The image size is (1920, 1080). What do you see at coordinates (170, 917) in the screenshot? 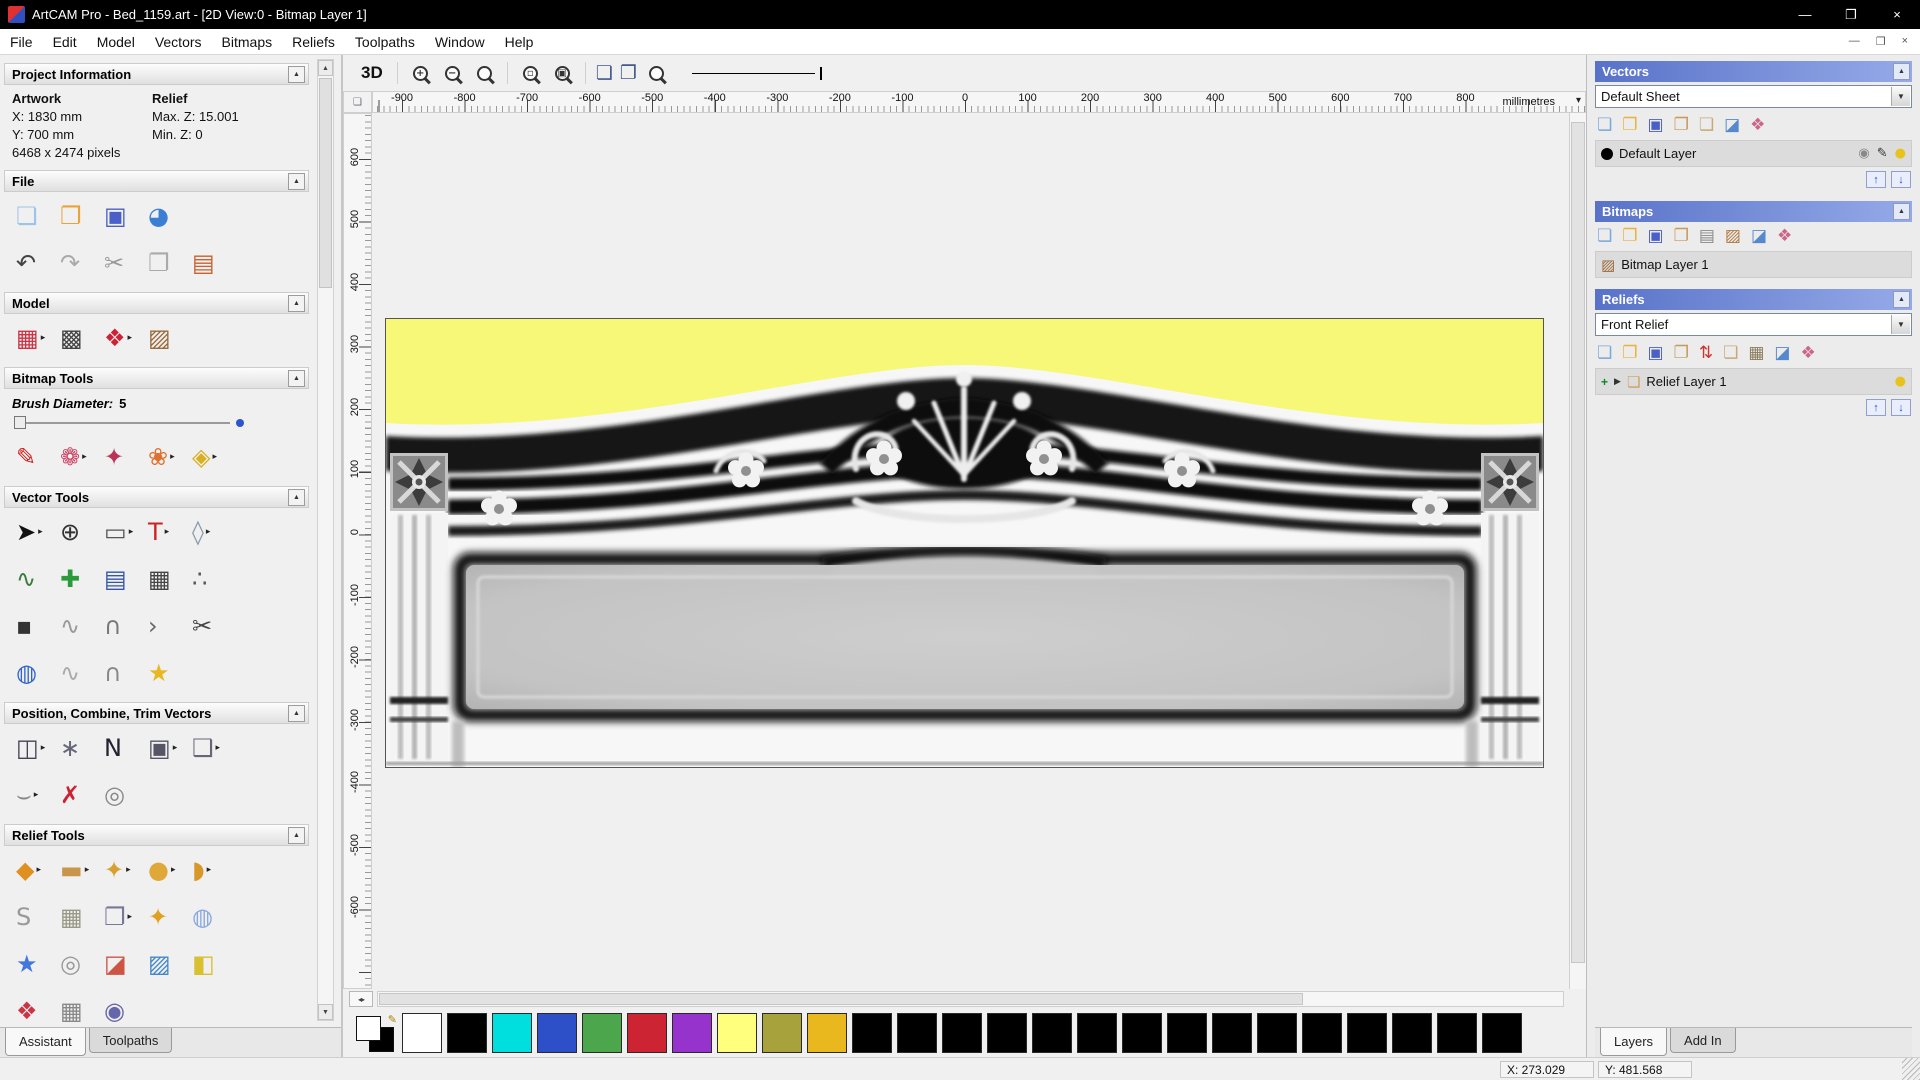
I see `interactive-sculpt-icon: ✦` at bounding box center [170, 917].